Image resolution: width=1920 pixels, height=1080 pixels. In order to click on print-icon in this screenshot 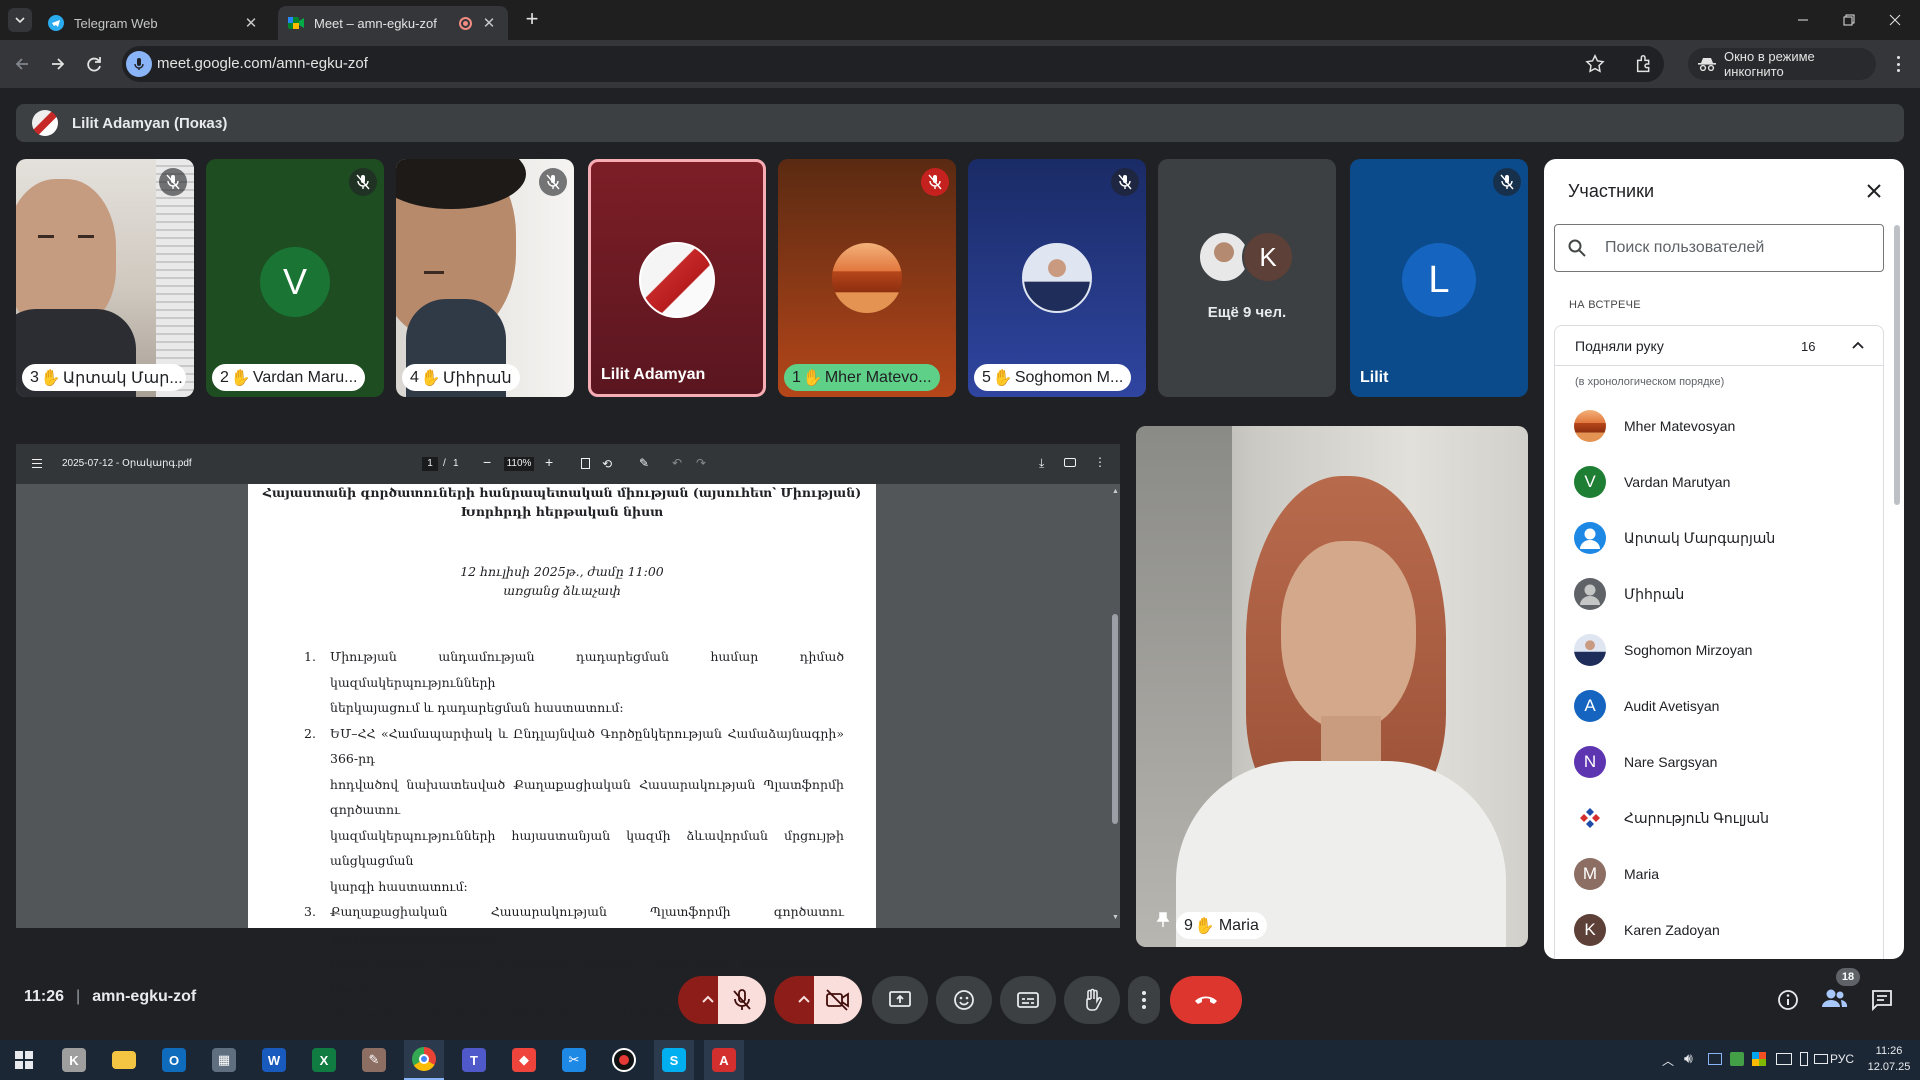, I will do `click(1070, 462)`.